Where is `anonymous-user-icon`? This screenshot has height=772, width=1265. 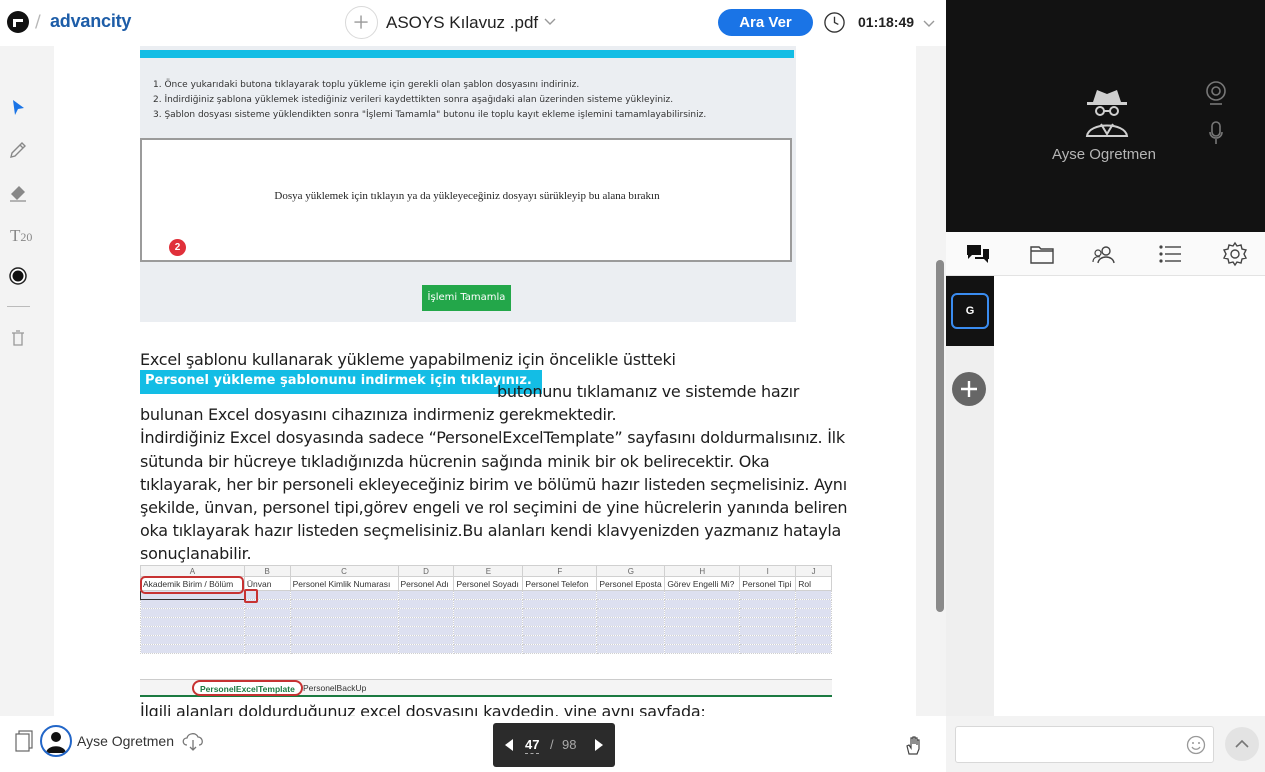
anonymous-user-icon is located at coordinates (1107, 113).